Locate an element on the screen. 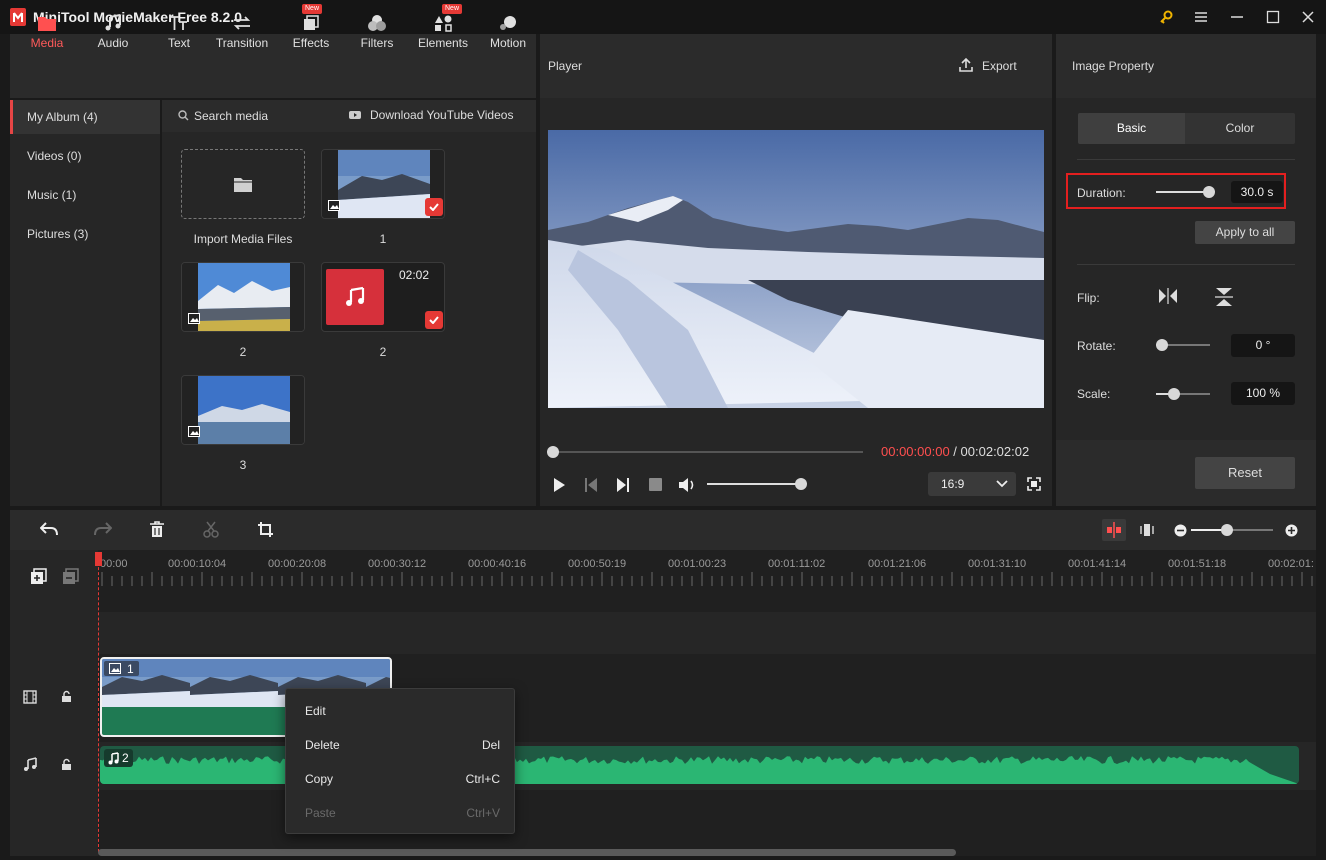 The image size is (1326, 860). flip-horizontal-icon is located at coordinates (1168, 296).